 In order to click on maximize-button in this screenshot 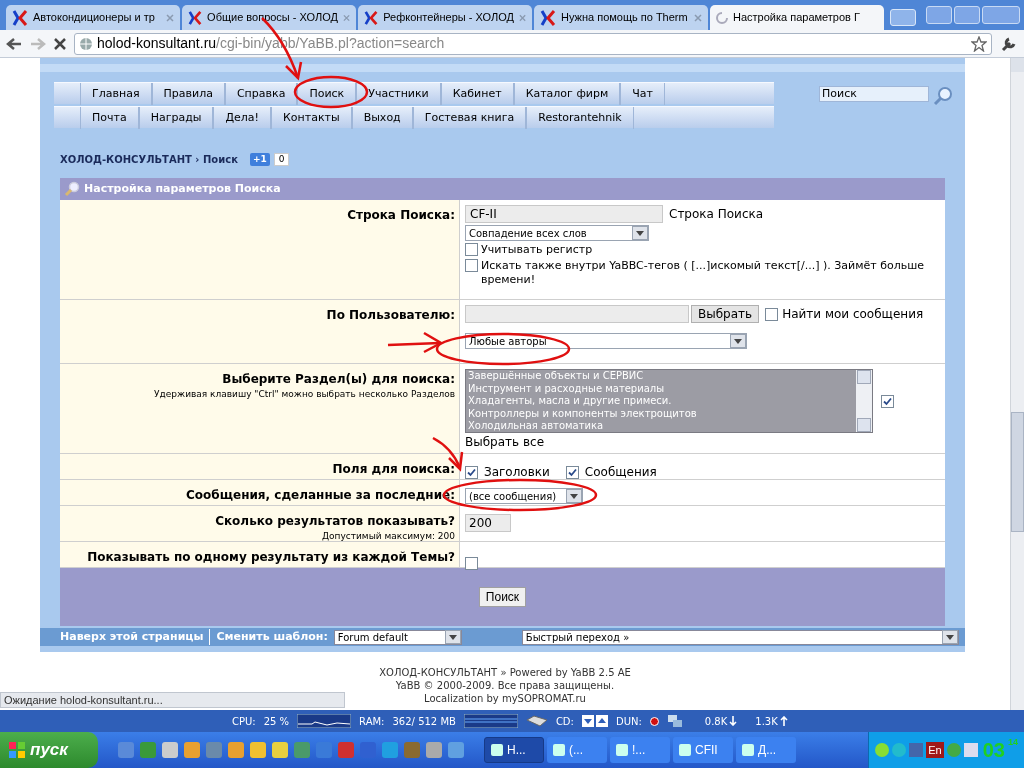, I will do `click(967, 15)`.